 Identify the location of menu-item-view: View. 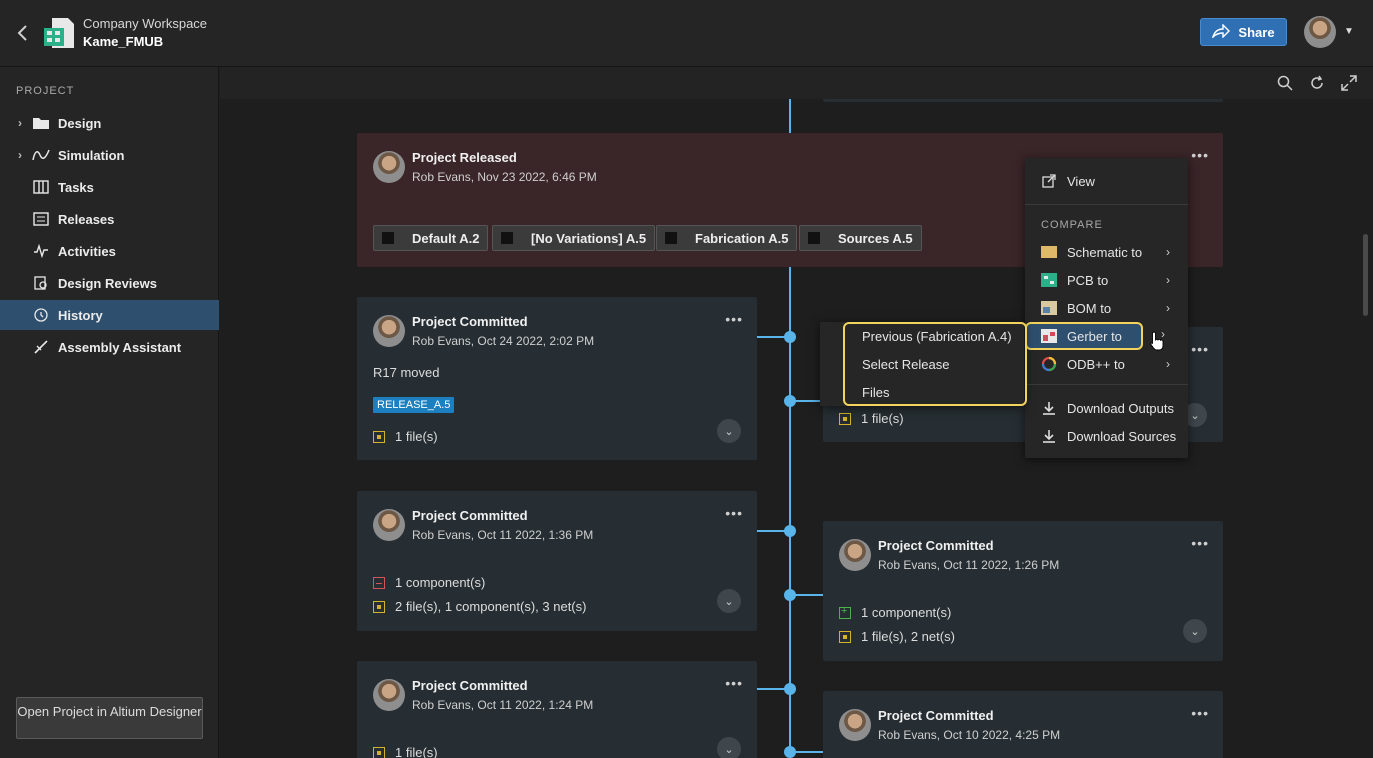
(1106, 181).